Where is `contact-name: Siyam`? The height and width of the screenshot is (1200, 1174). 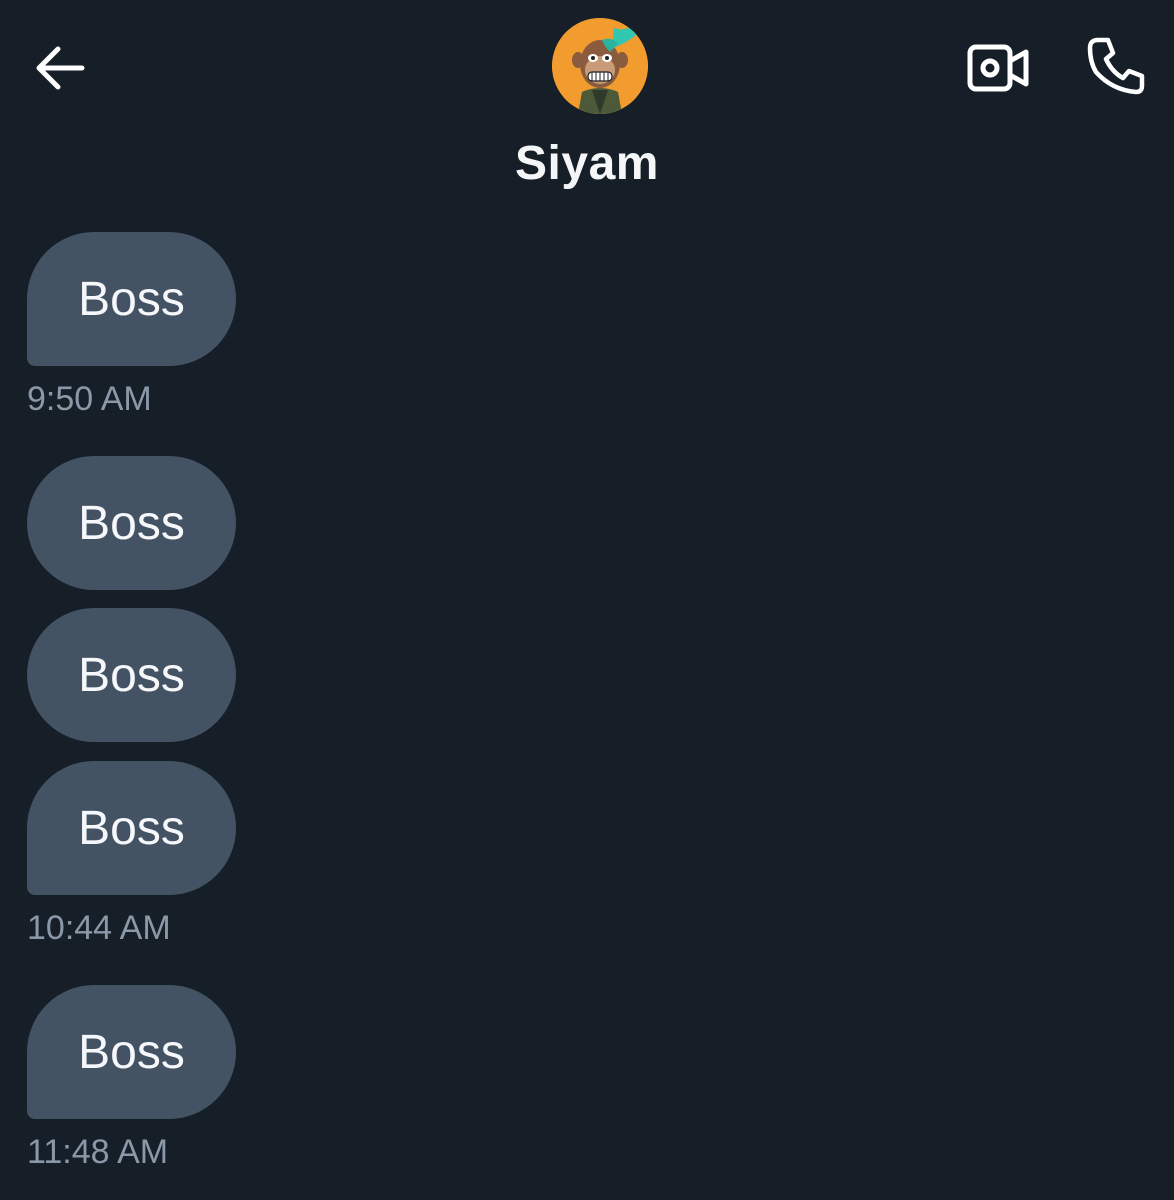
contact-name: Siyam is located at coordinates (587, 163).